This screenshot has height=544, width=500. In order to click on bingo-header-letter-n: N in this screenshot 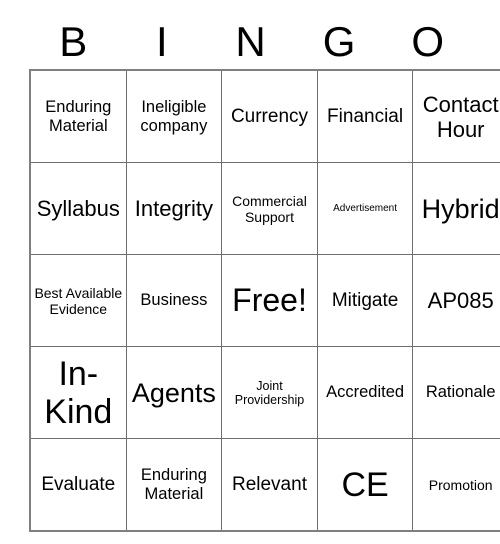, I will do `click(250, 41)`.